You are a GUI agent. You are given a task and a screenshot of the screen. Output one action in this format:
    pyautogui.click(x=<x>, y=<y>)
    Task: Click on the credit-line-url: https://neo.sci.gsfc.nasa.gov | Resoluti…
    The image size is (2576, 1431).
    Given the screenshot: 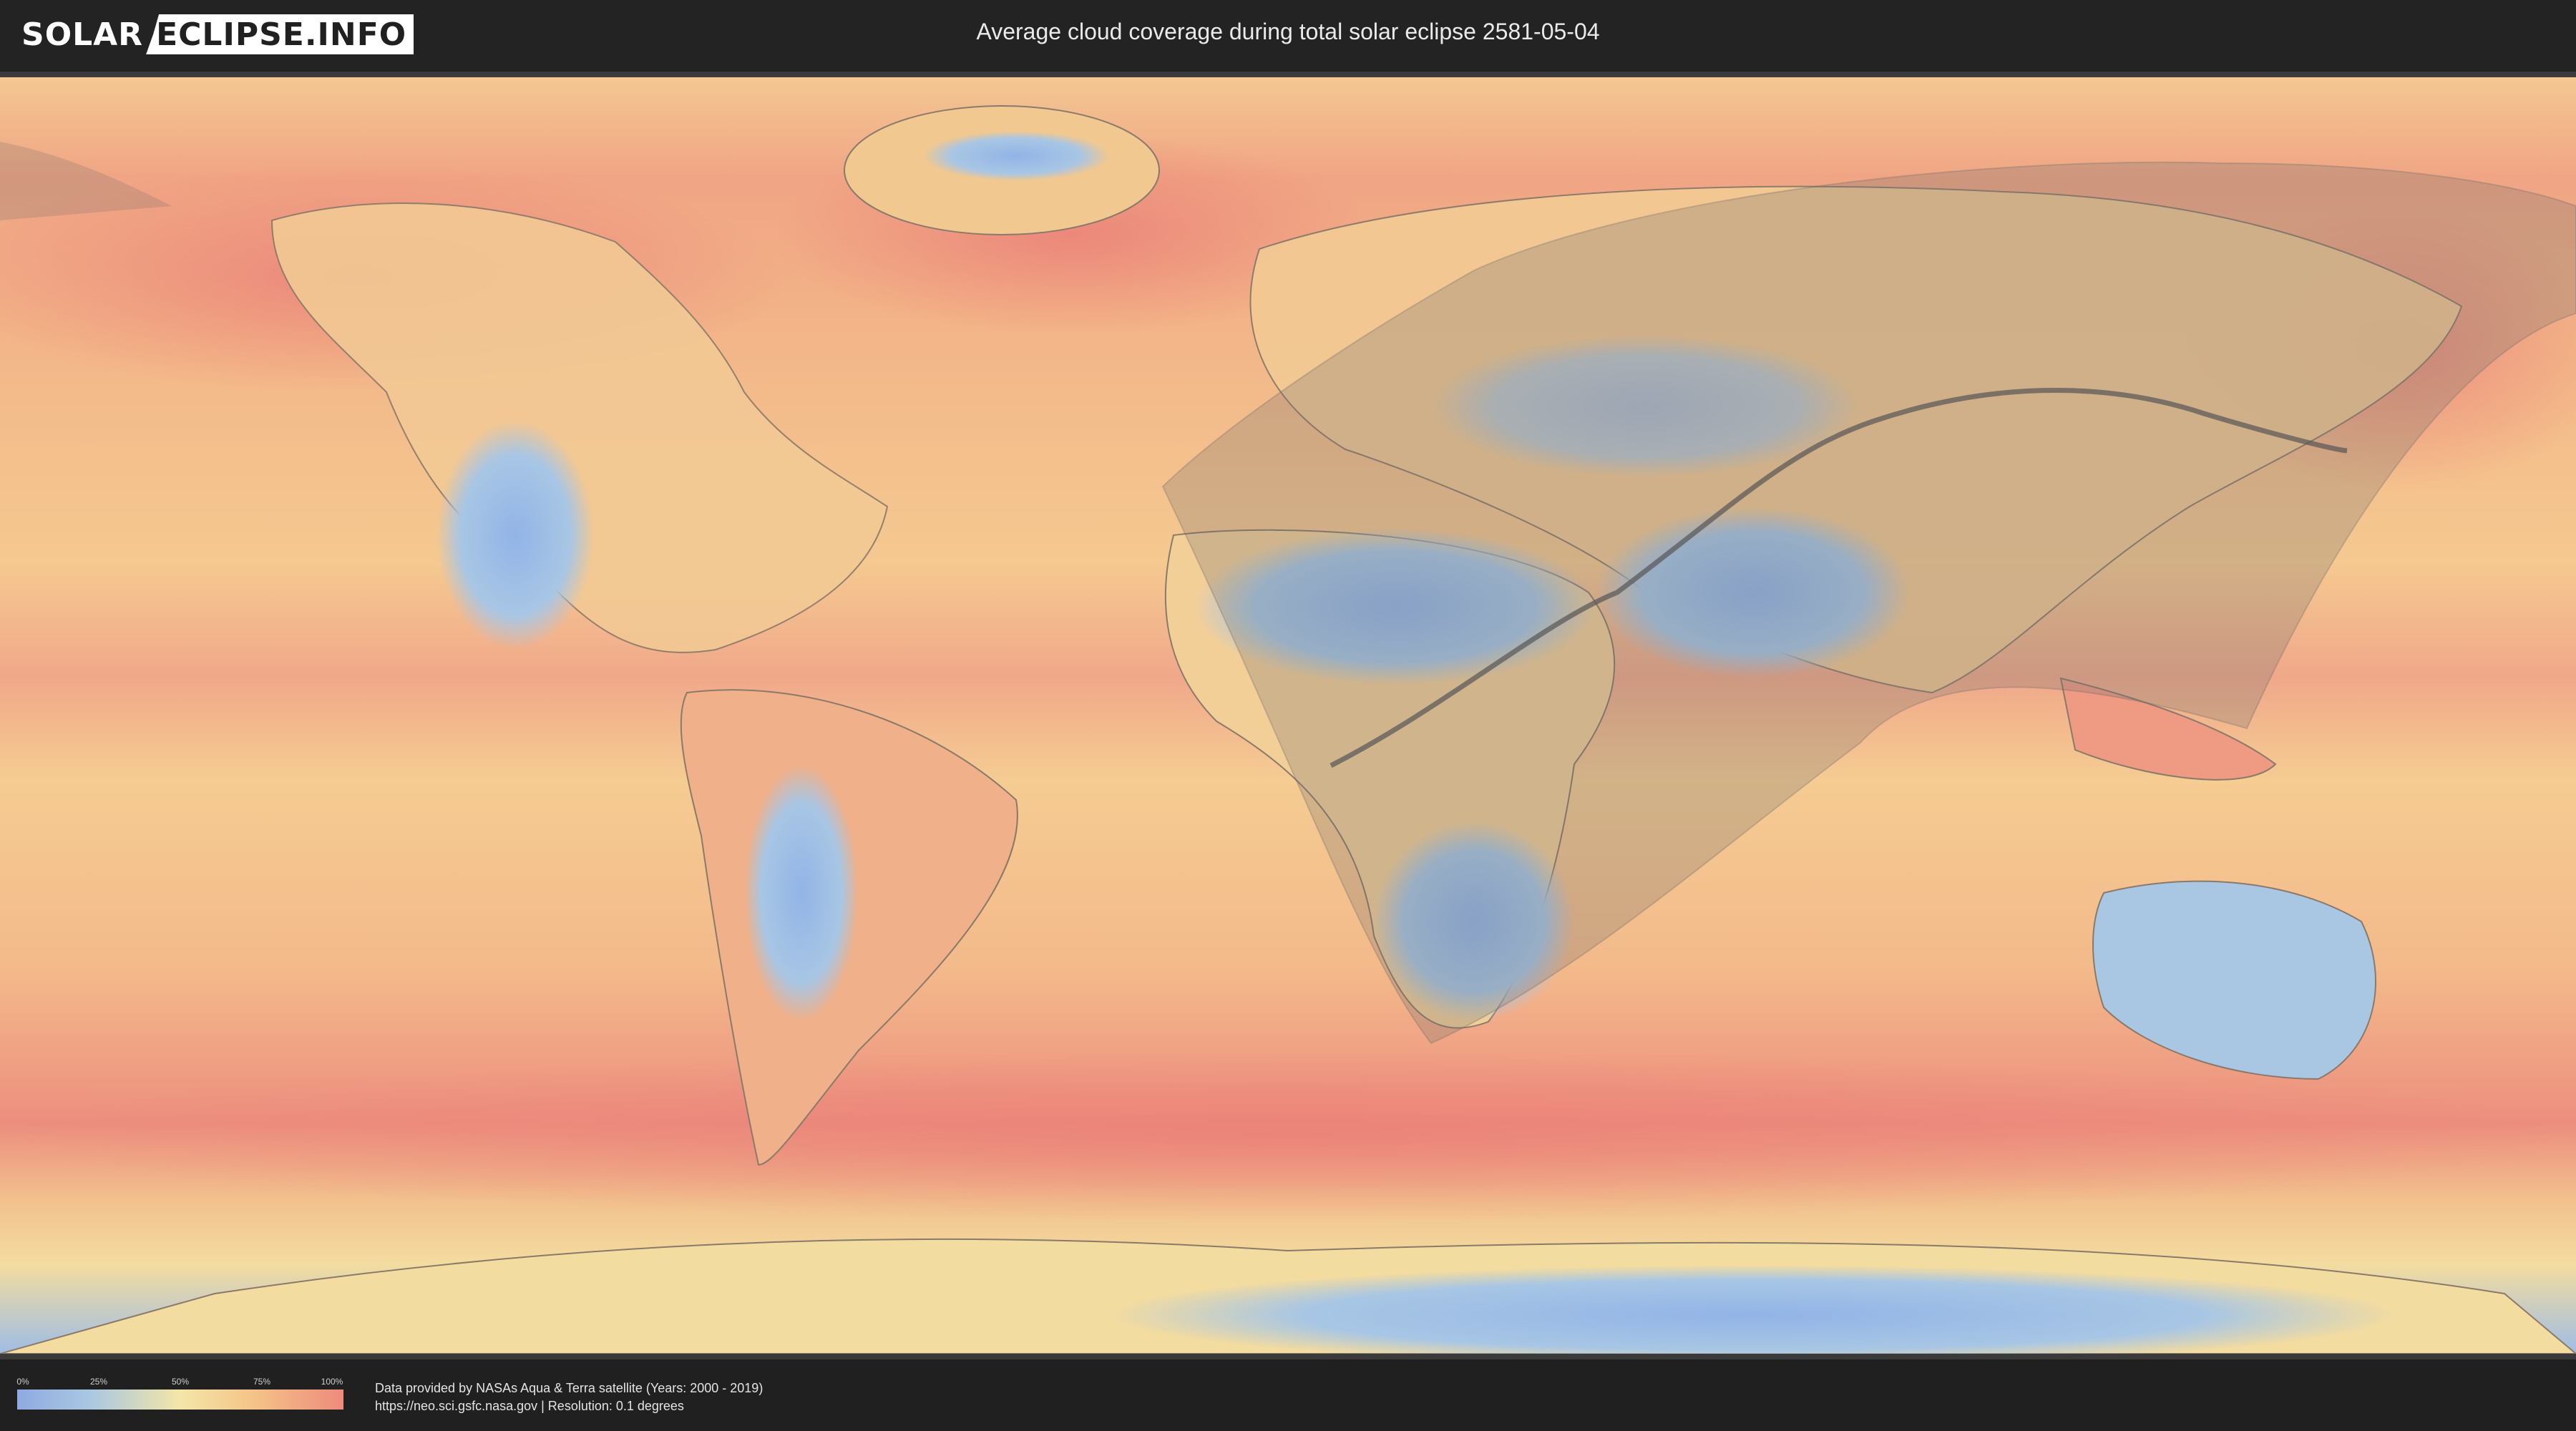 What is the action you would take?
    pyautogui.click(x=569, y=1406)
    